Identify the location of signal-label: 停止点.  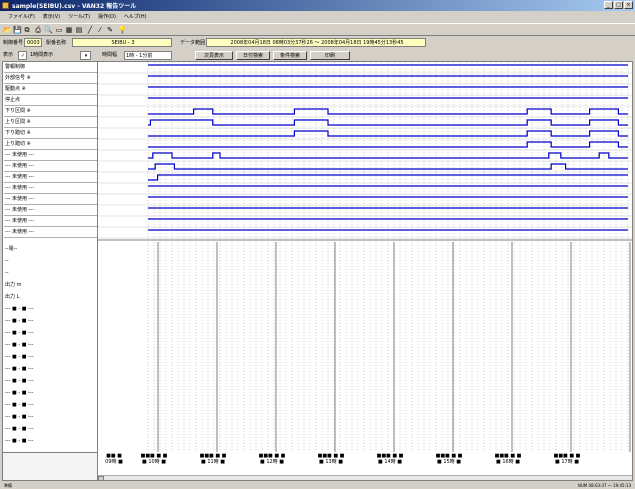
(50, 100).